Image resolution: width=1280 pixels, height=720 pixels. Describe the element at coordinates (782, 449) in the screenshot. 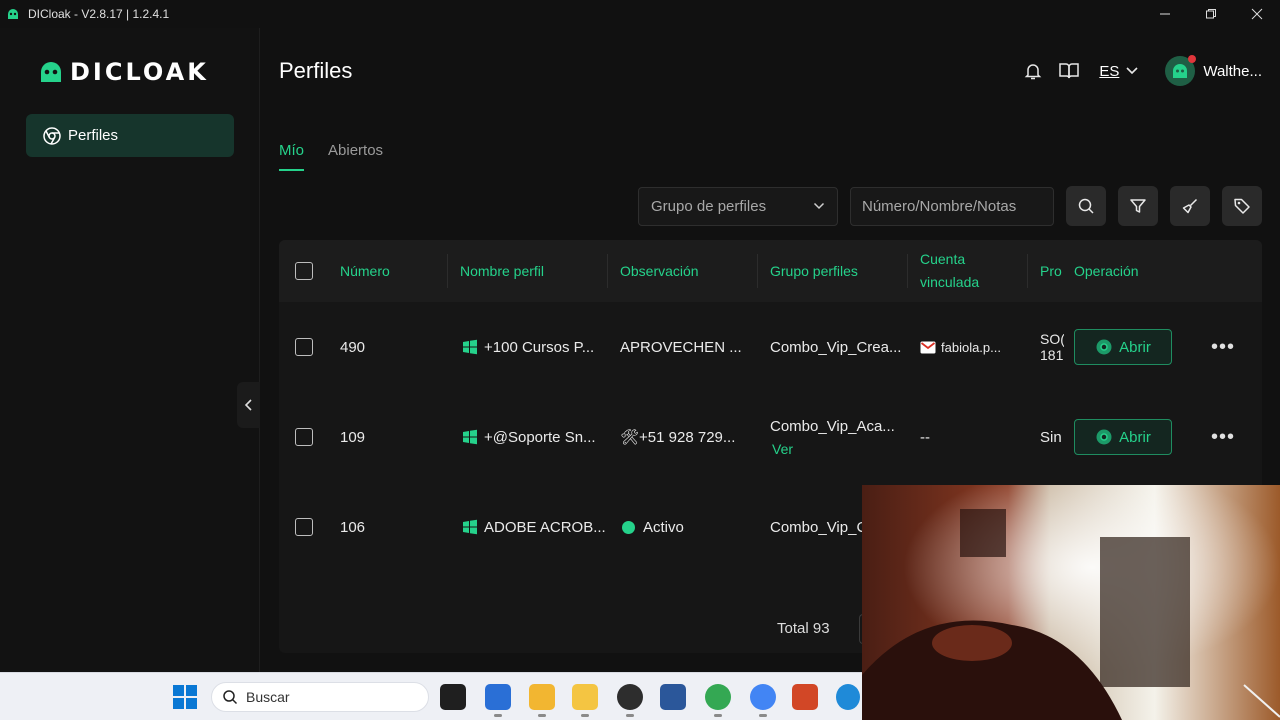

I see `group-view-link: Ver` at that location.